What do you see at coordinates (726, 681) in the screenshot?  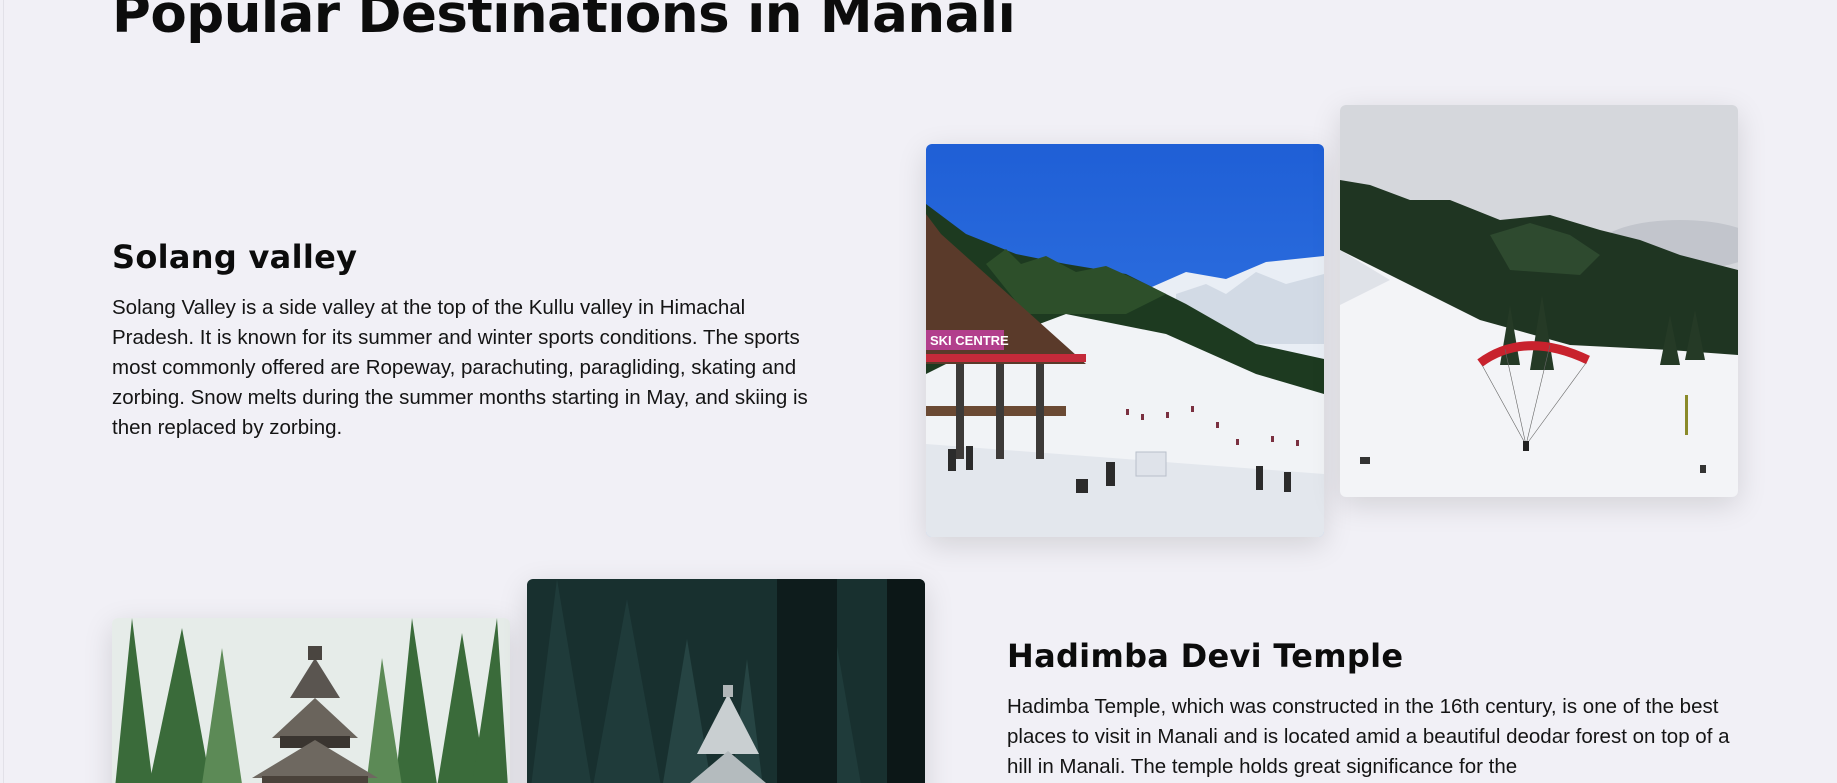 I see `hadimba-temple-forest-photo` at bounding box center [726, 681].